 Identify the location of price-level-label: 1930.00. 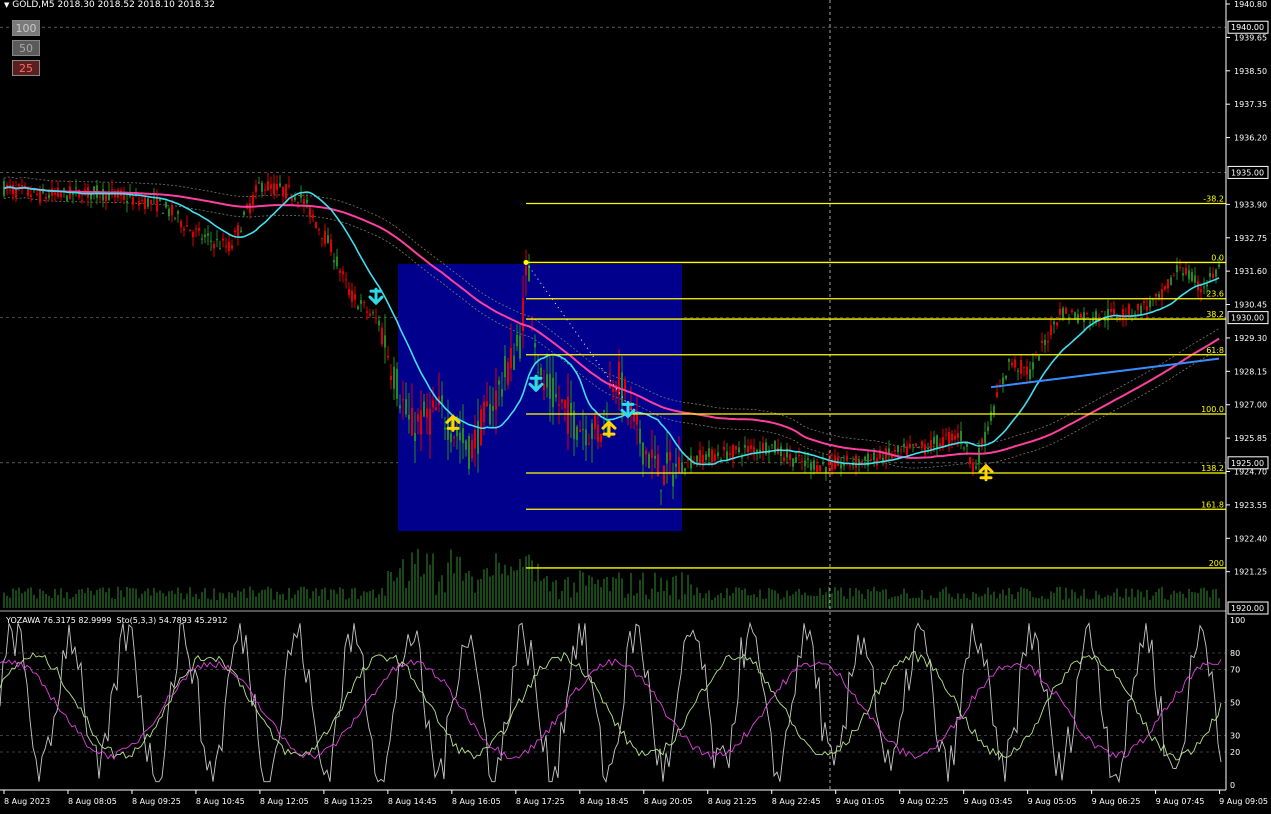
(1247, 318).